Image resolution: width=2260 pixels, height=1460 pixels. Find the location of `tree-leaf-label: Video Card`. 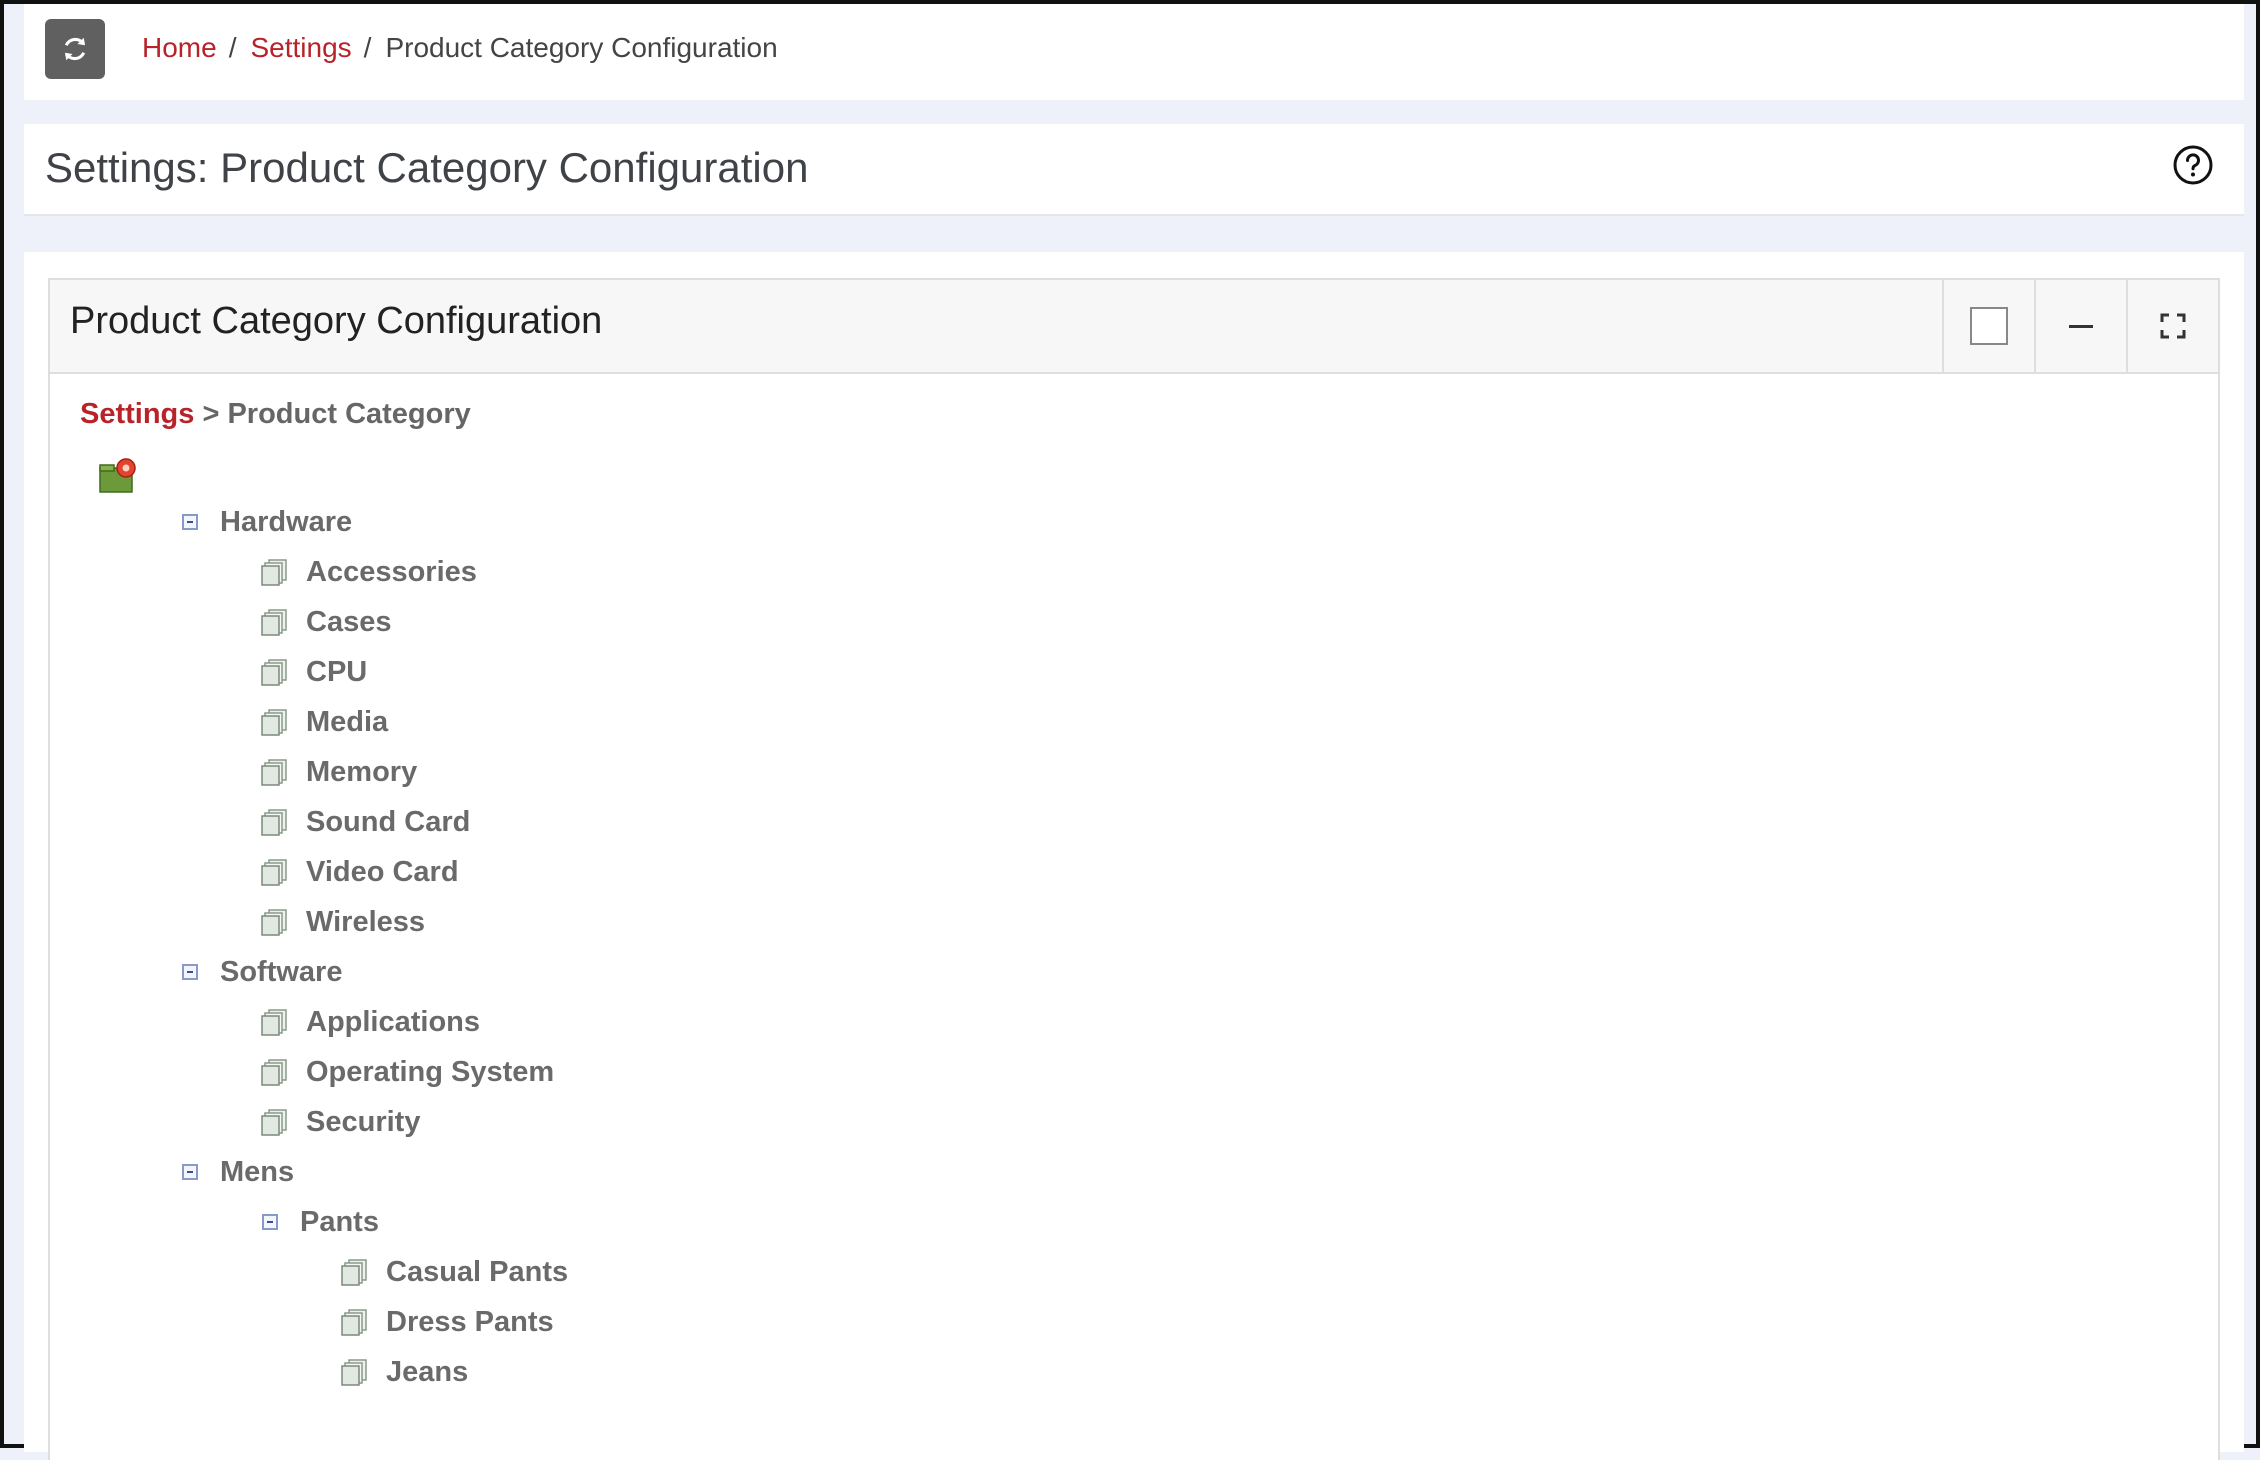

tree-leaf-label: Video Card is located at coordinates (382, 871).